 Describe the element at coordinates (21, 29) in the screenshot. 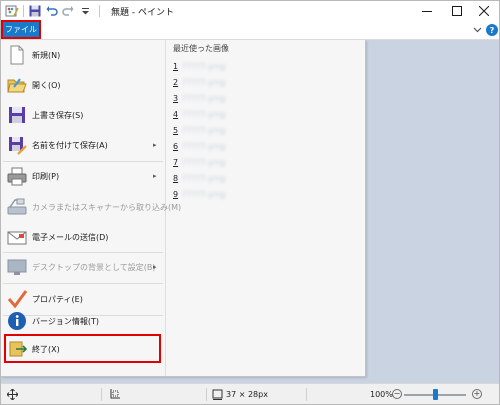

I see `file-tab: ファイル` at that location.